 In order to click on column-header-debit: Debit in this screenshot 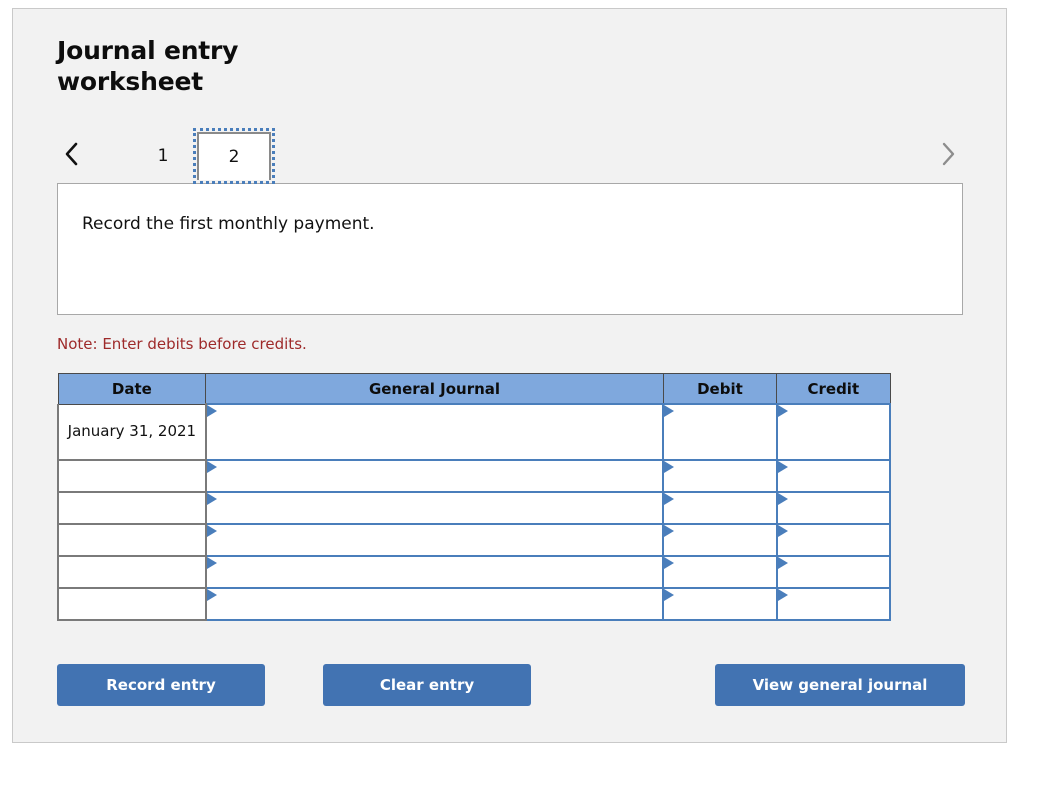, I will do `click(720, 389)`.